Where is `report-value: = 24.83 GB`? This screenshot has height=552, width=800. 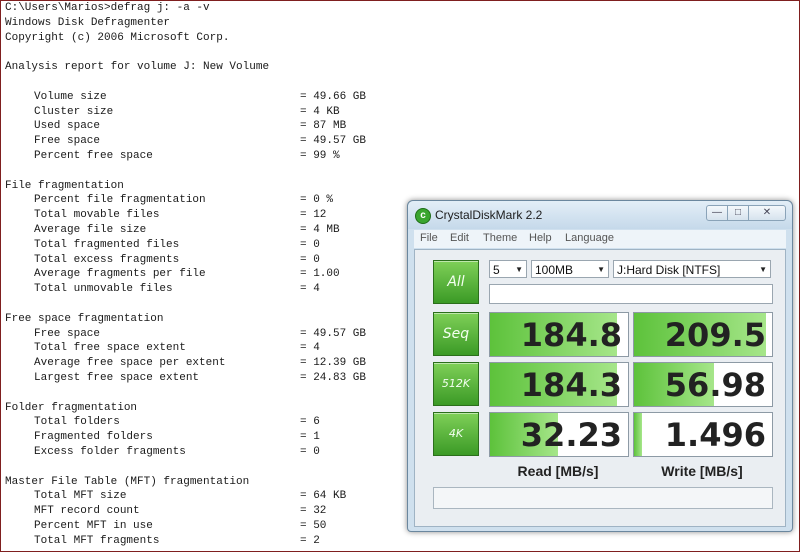 report-value: = 24.83 GB is located at coordinates (333, 377).